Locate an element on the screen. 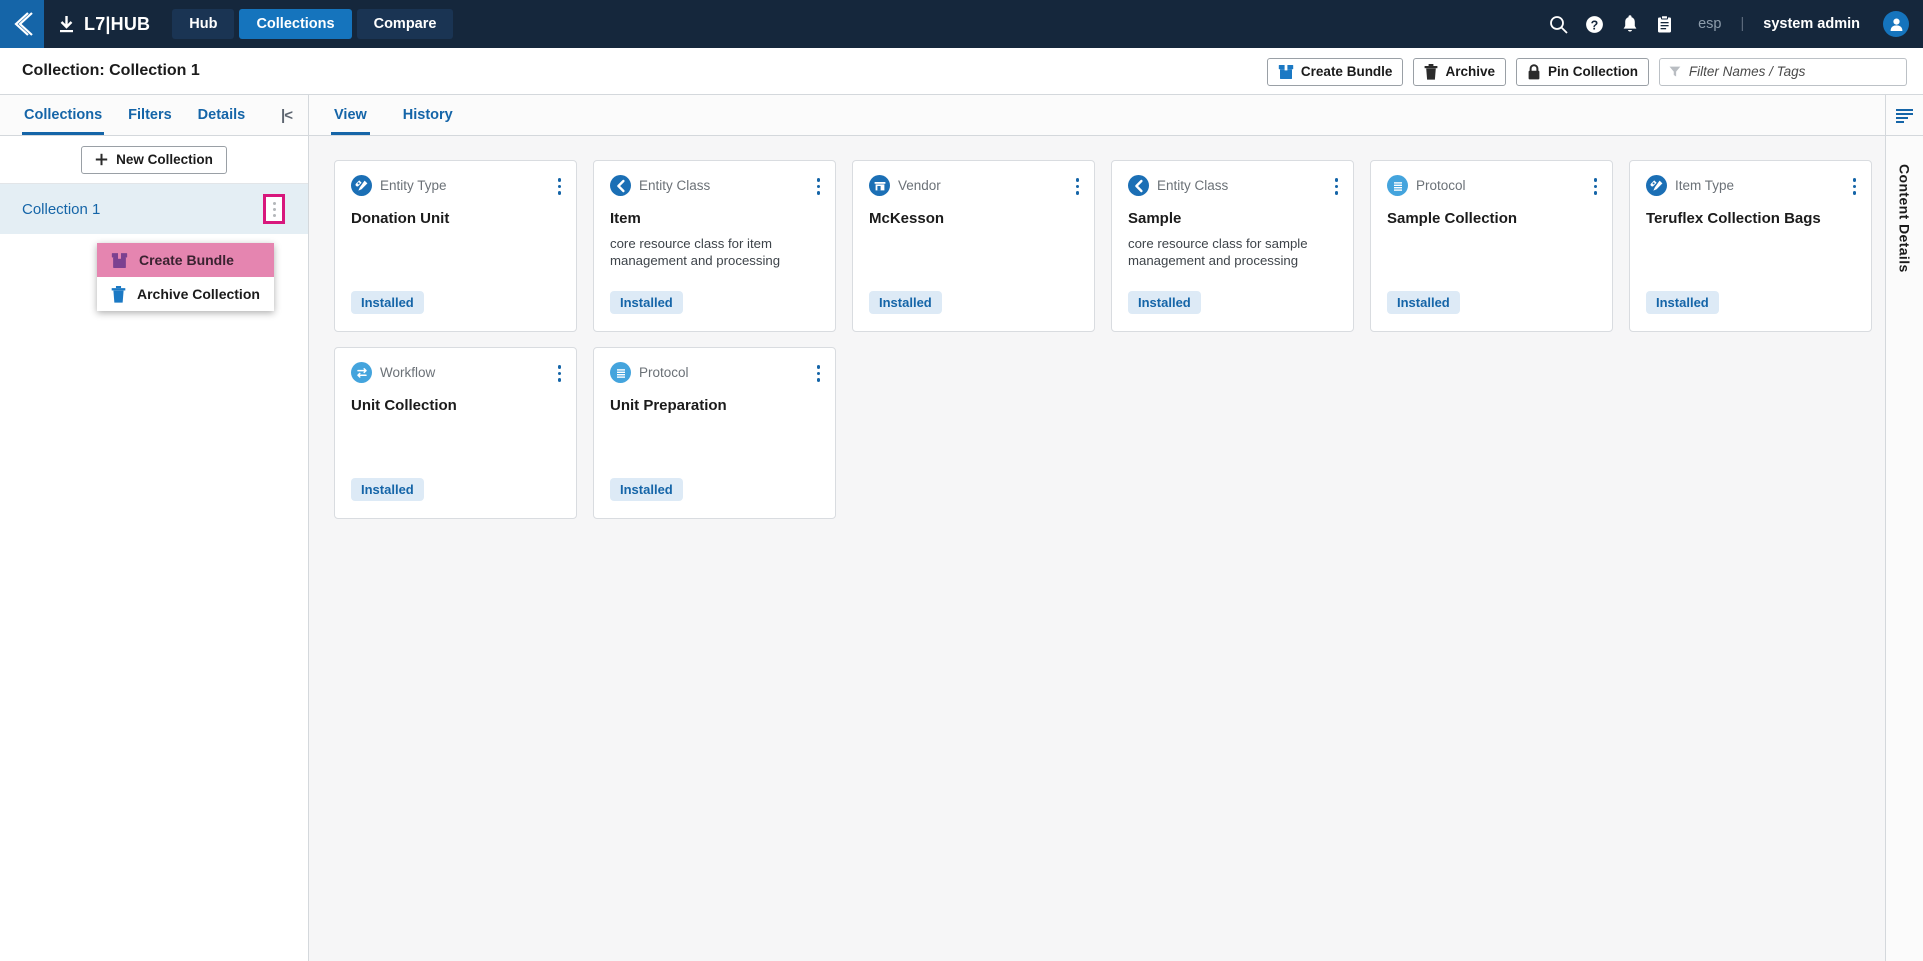  collection-context-menu: Create Bundle Archive Collection is located at coordinates (185, 277).